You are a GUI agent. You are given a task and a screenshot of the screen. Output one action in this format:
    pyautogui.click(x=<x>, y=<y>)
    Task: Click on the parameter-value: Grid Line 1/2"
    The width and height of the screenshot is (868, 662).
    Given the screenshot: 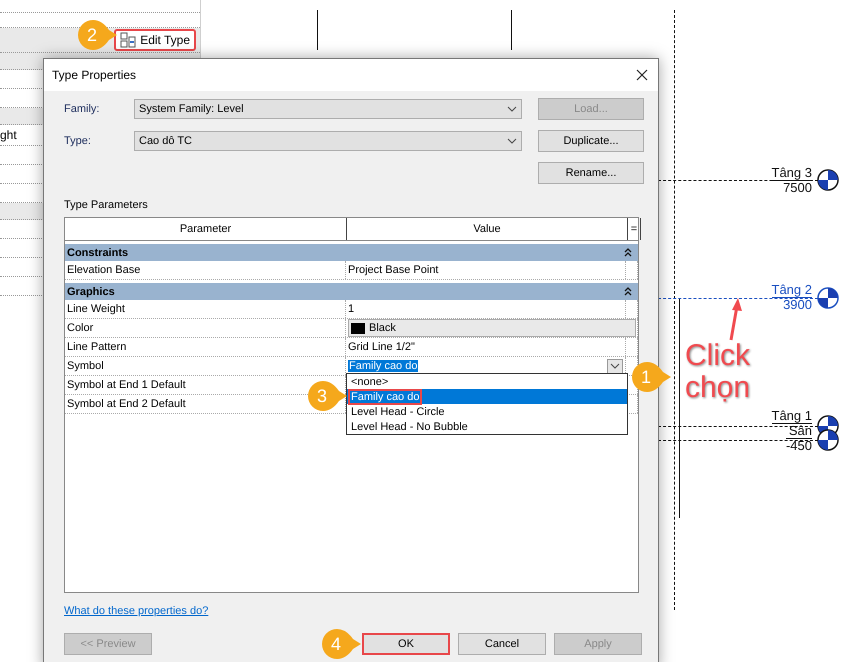 What is the action you would take?
    pyautogui.click(x=381, y=347)
    